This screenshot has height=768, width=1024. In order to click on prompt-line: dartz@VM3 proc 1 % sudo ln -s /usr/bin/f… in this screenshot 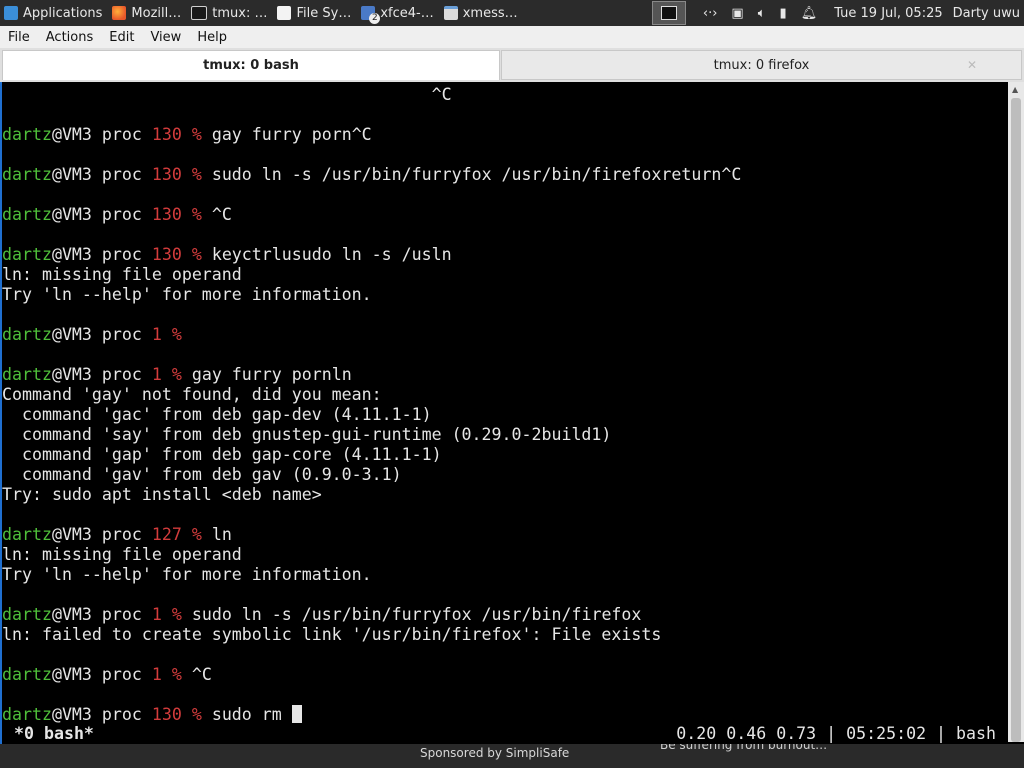, I will do `click(505, 615)`.